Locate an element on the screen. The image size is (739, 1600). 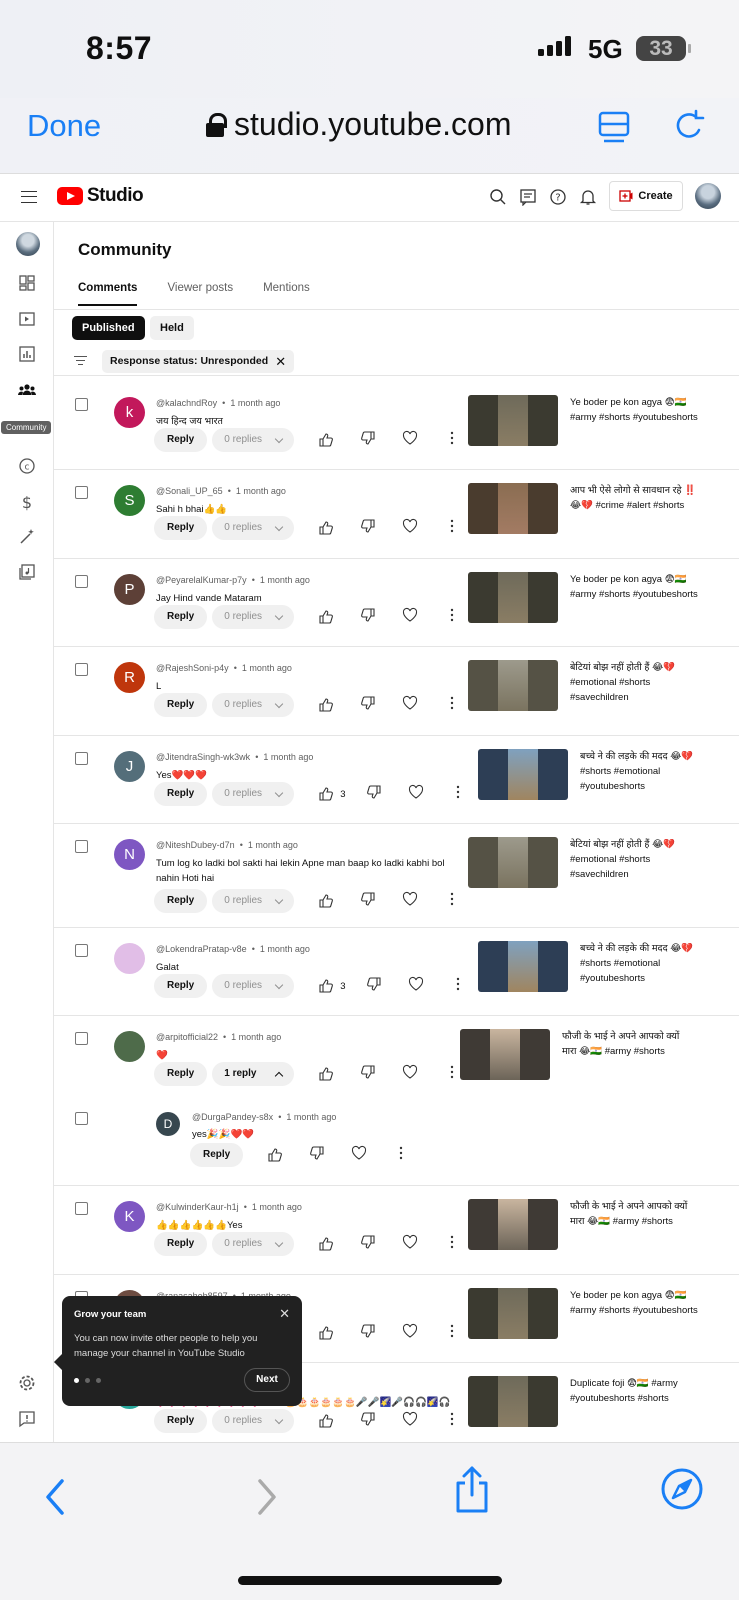
reload-icon is located at coordinates (689, 126).